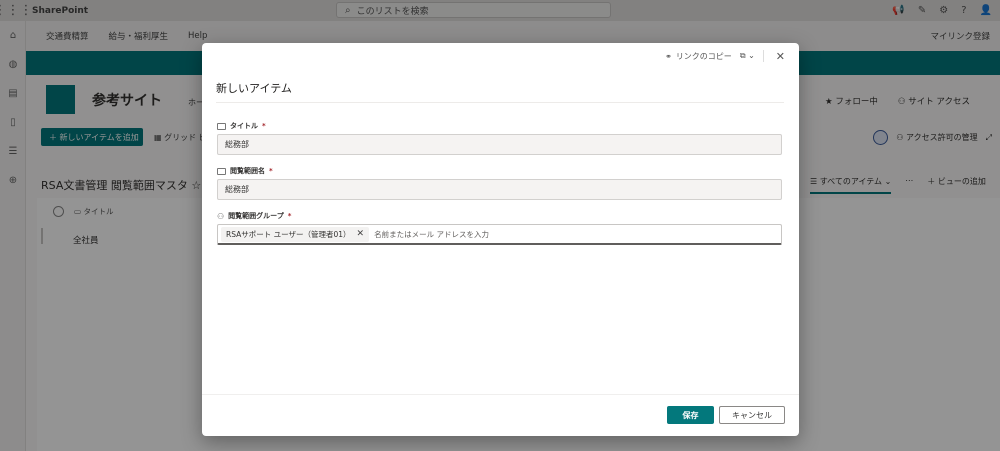  I want to click on field-label-range-group-text: 閲覧範囲グループ, so click(256, 216).